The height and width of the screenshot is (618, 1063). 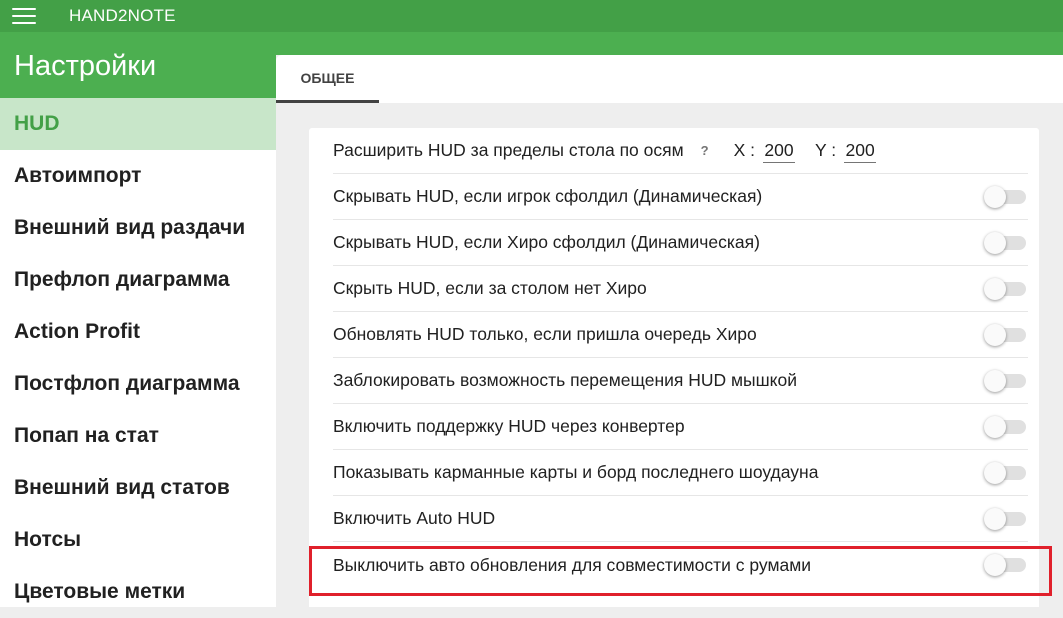 I want to click on hide-if-no-hero-toggle, so click(x=1006, y=289).